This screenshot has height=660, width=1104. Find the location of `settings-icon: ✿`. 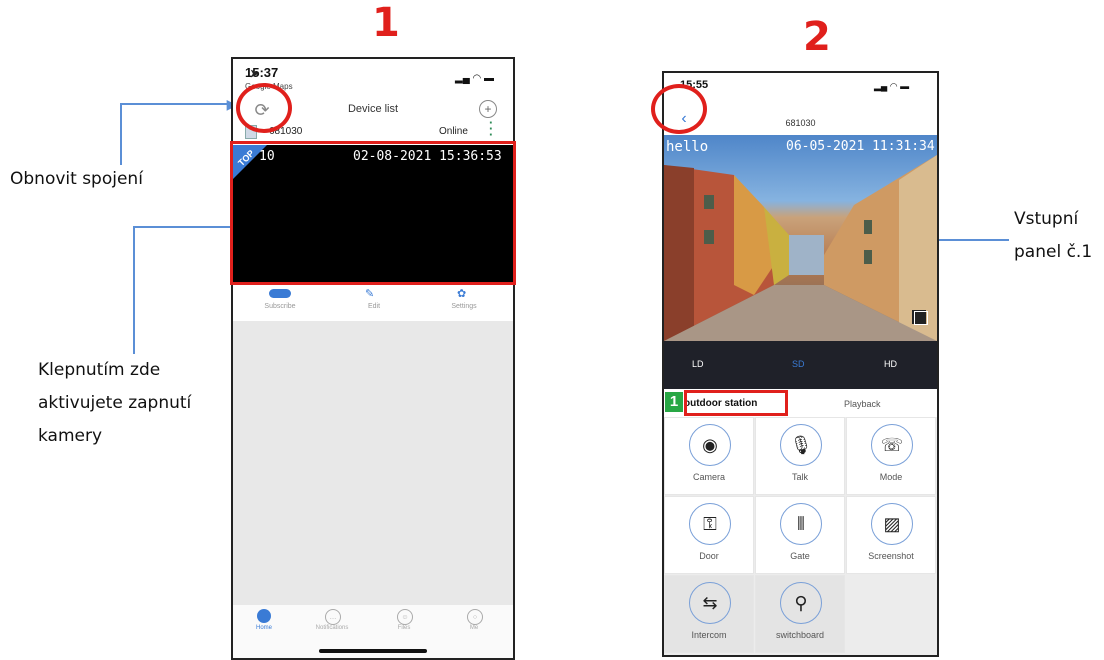

settings-icon: ✿ is located at coordinates (461, 293).